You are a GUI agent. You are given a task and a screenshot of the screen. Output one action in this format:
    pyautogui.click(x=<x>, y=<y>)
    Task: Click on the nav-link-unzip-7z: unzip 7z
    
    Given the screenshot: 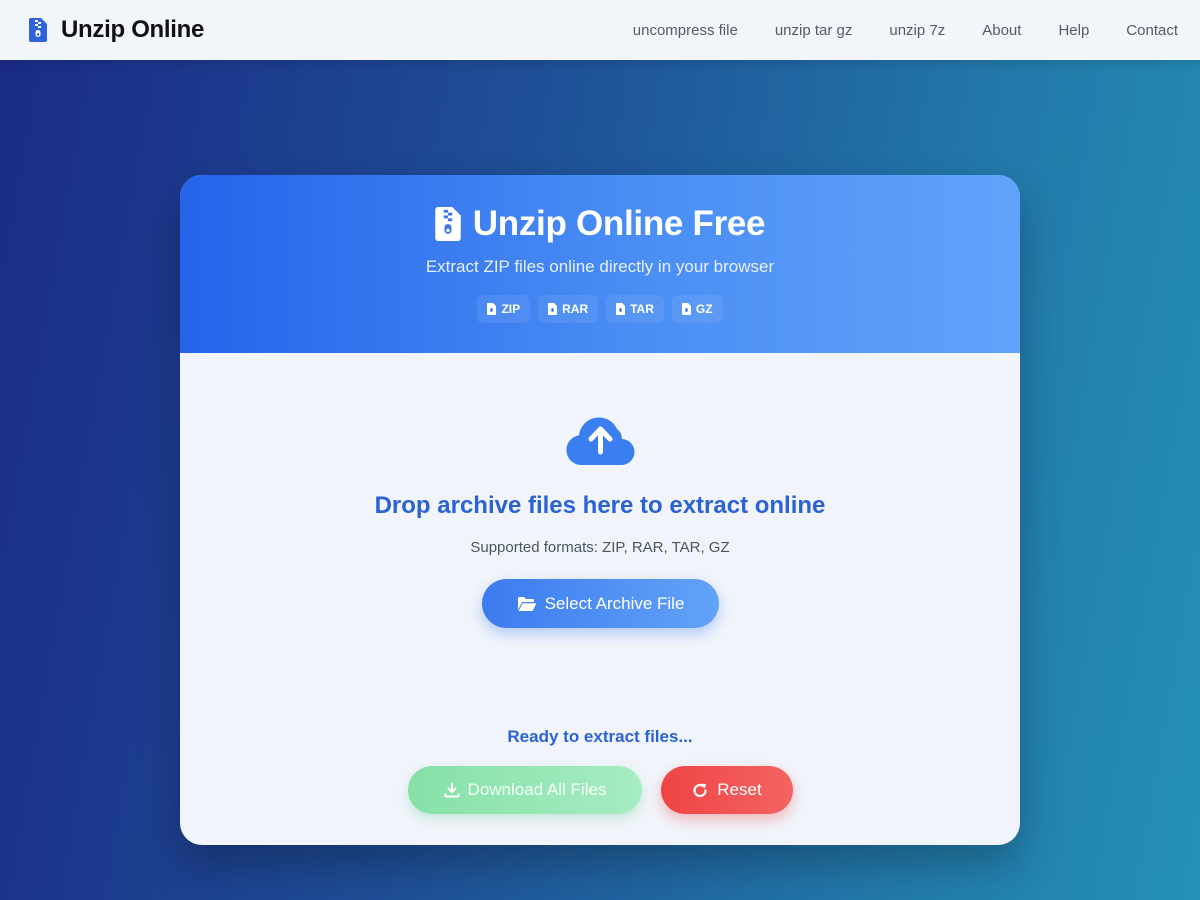 What is the action you would take?
    pyautogui.click(x=917, y=30)
    